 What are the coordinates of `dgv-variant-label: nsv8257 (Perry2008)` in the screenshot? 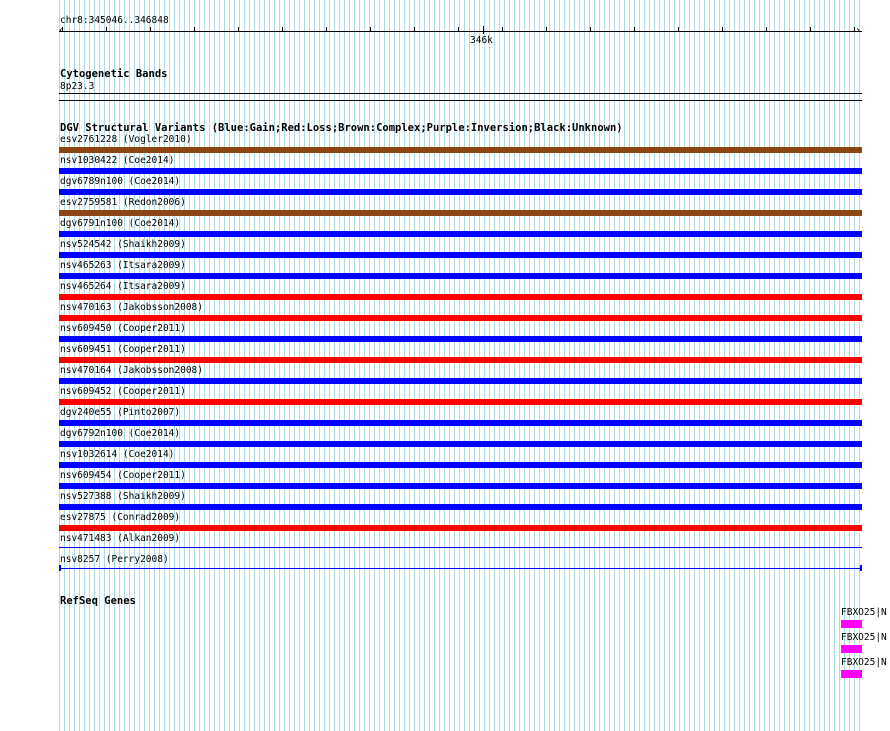 It's located at (114, 559).